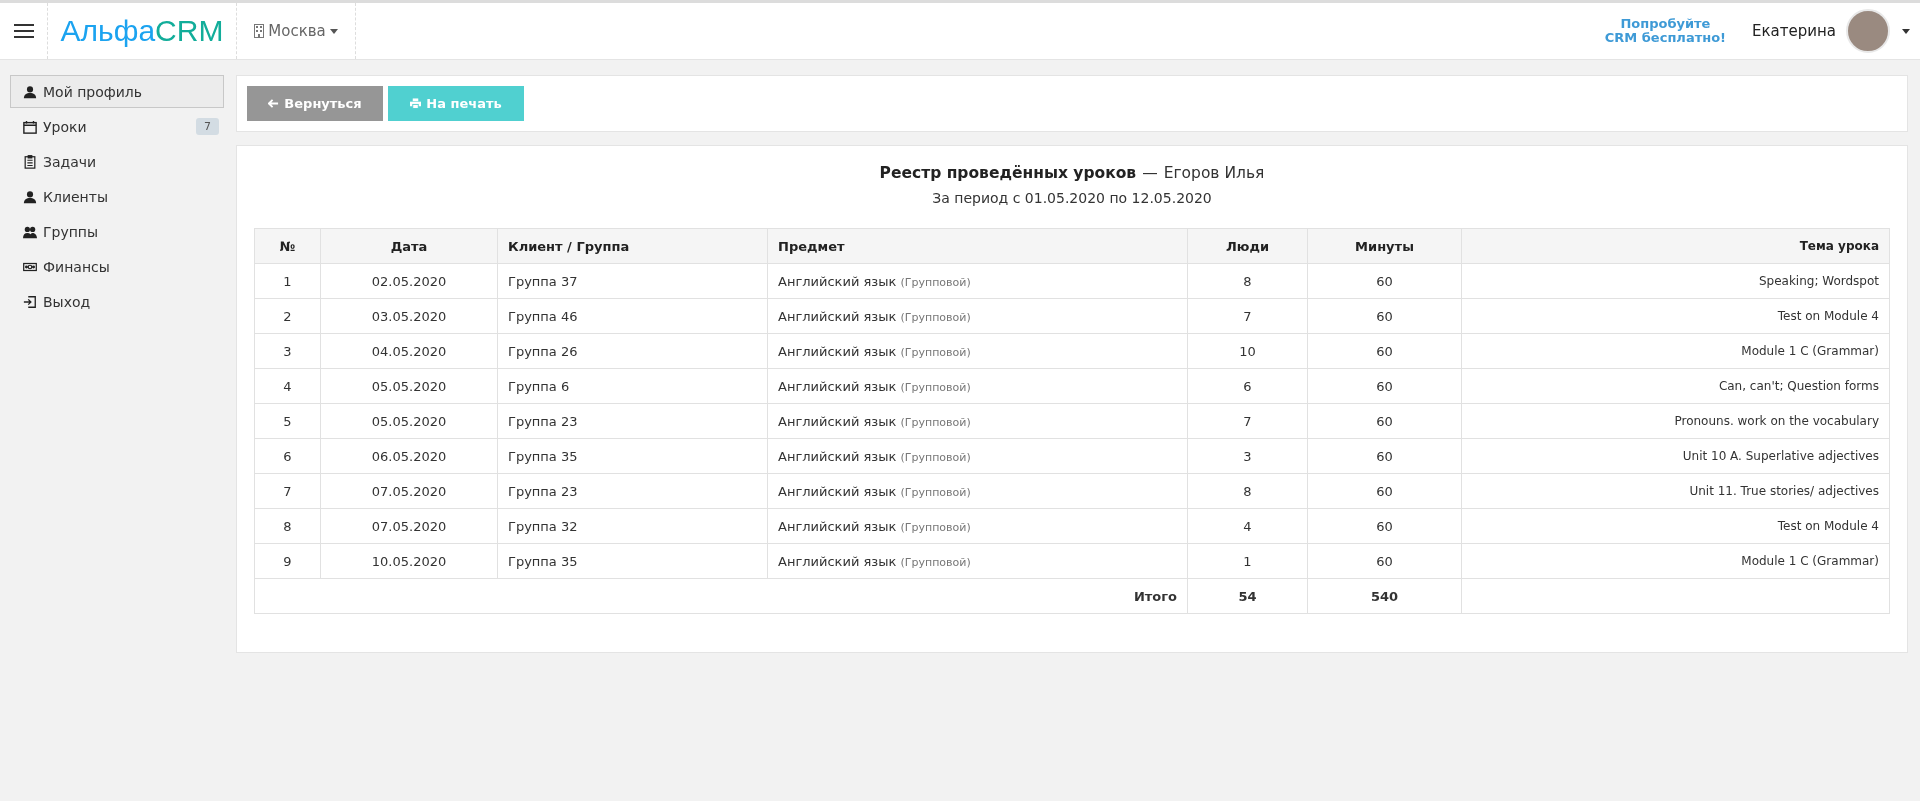  What do you see at coordinates (1072, 198) in the screenshot?
I see `report-period: За период с 01.05.2020 по 12.05.2020` at bounding box center [1072, 198].